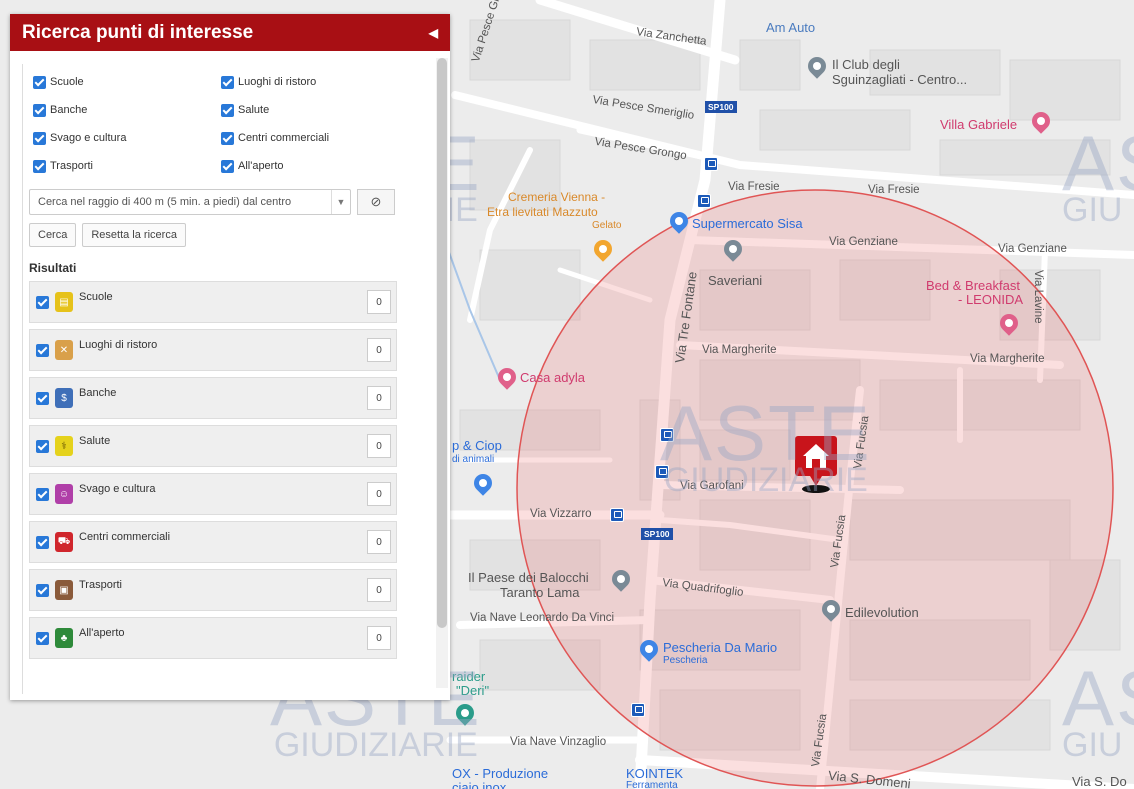 The image size is (1134, 789). I want to click on road-label: Via Fresie, so click(754, 187).